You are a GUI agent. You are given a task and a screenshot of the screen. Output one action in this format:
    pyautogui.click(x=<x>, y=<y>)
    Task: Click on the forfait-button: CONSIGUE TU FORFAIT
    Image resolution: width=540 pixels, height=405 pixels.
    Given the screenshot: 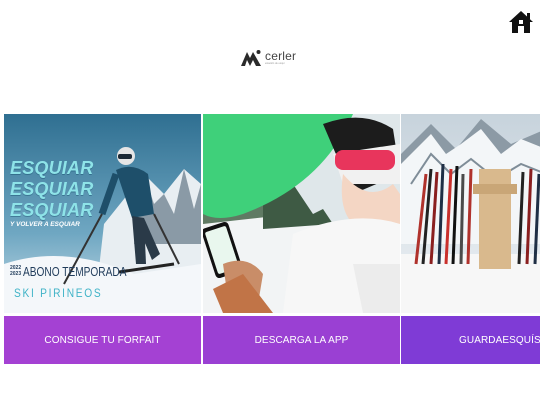 What is the action you would take?
    pyautogui.click(x=102, y=340)
    